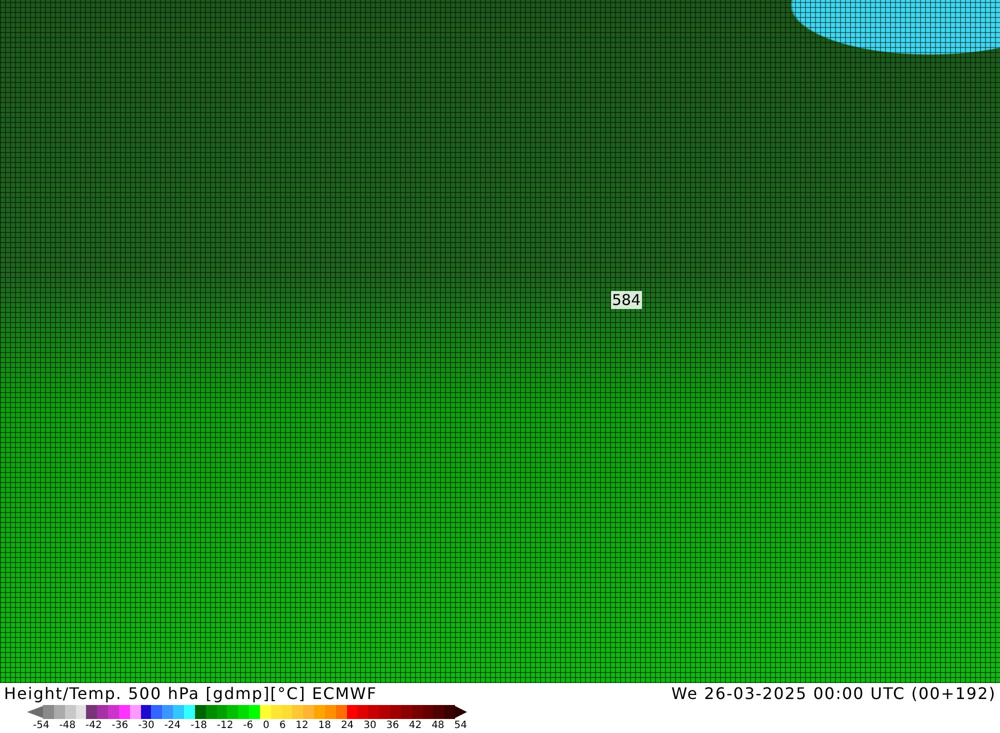  I want to click on scale-label: 48, so click(438, 725).